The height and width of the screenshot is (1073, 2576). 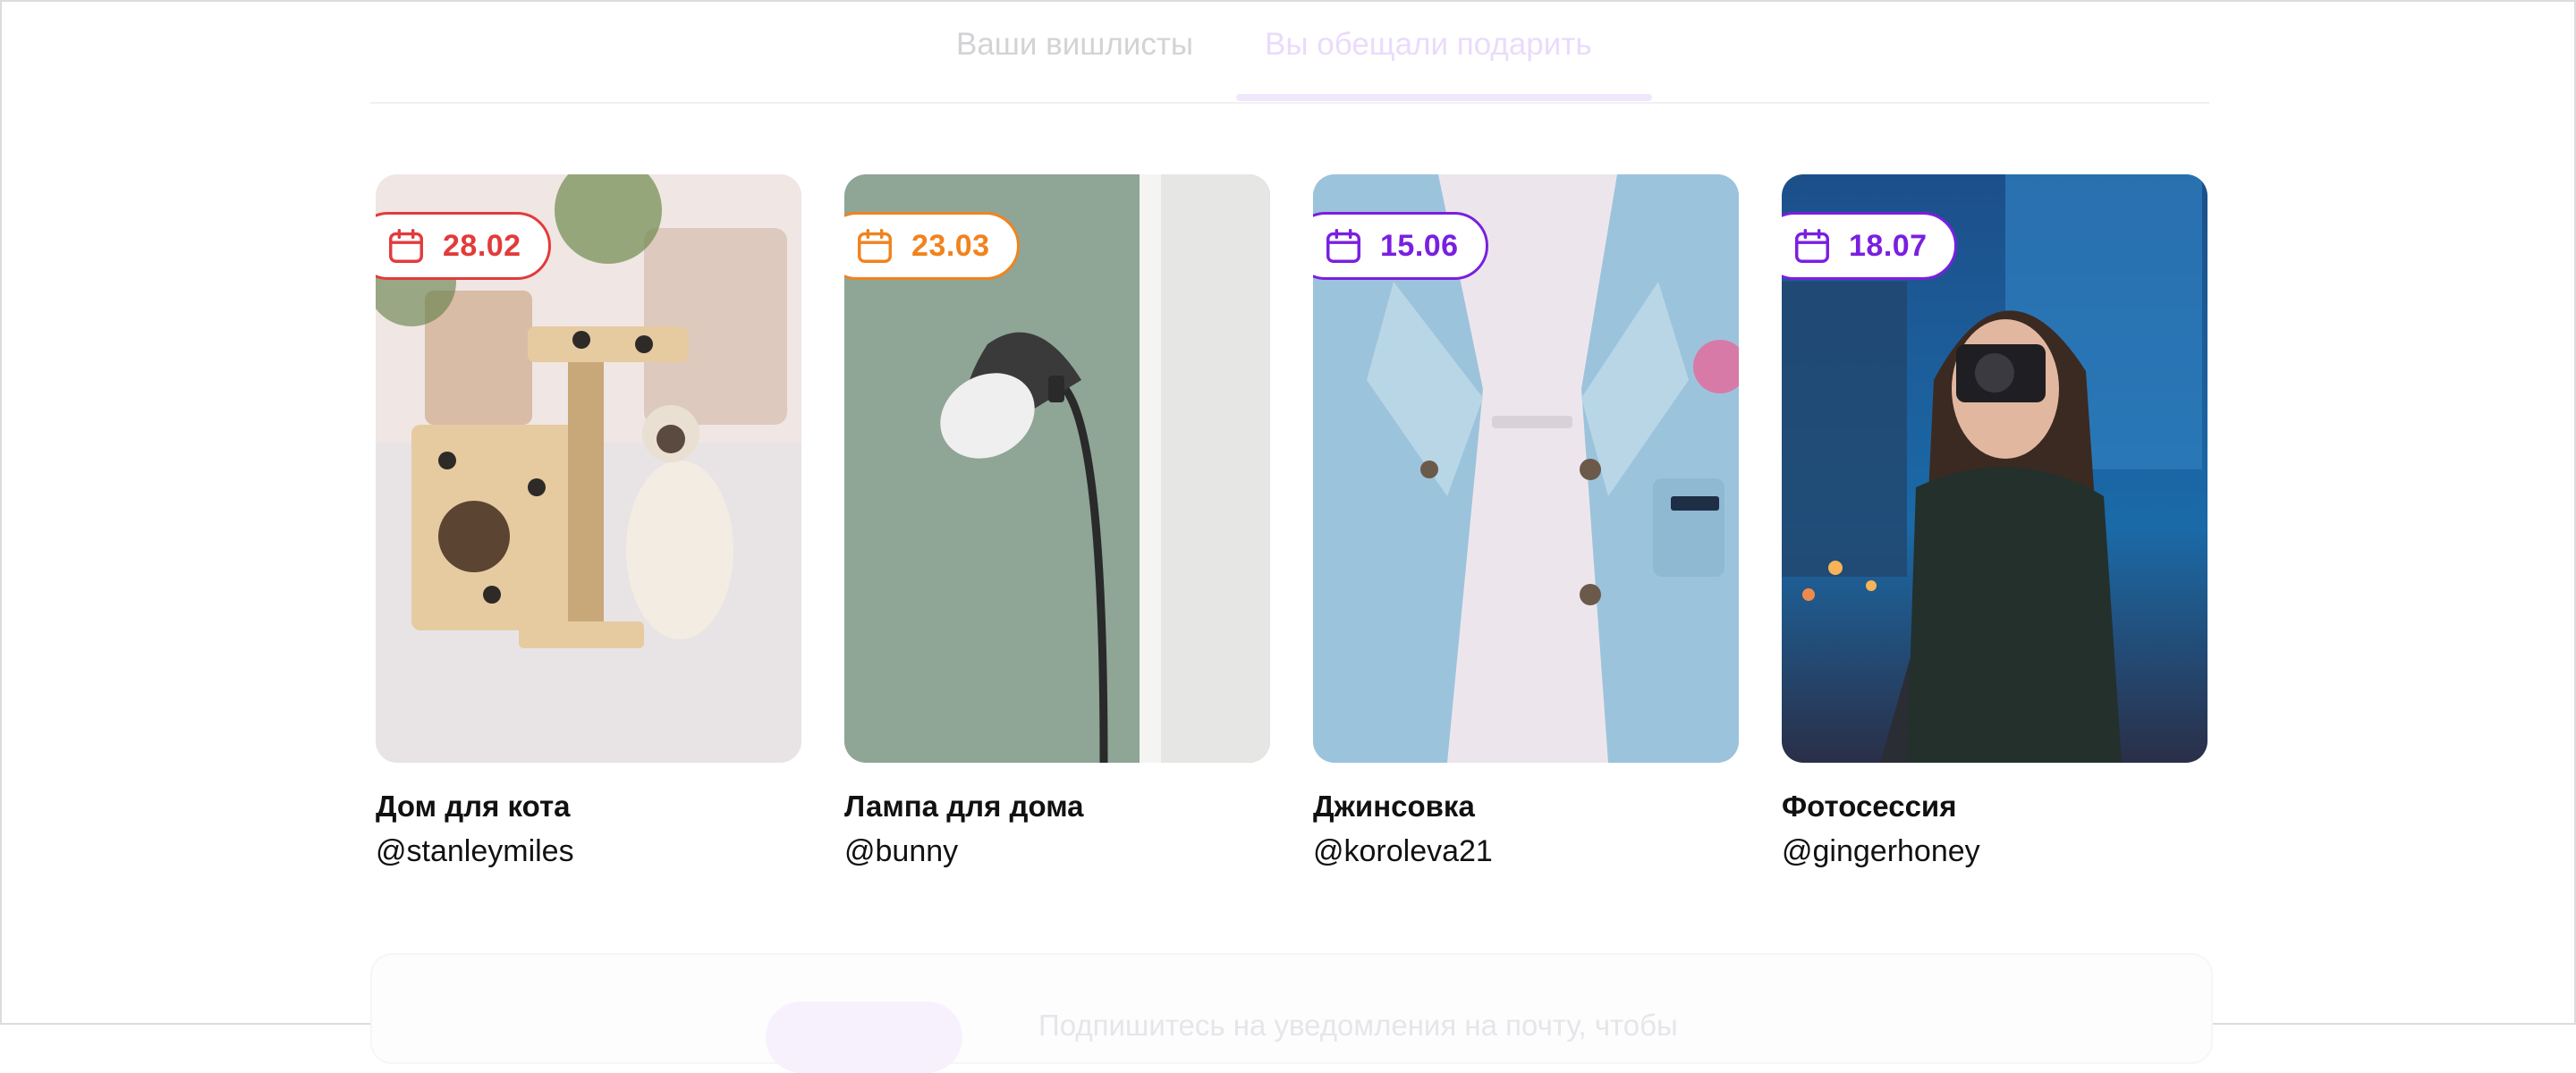 What do you see at coordinates (482, 246) in the screenshot?
I see `date-text: 28.02` at bounding box center [482, 246].